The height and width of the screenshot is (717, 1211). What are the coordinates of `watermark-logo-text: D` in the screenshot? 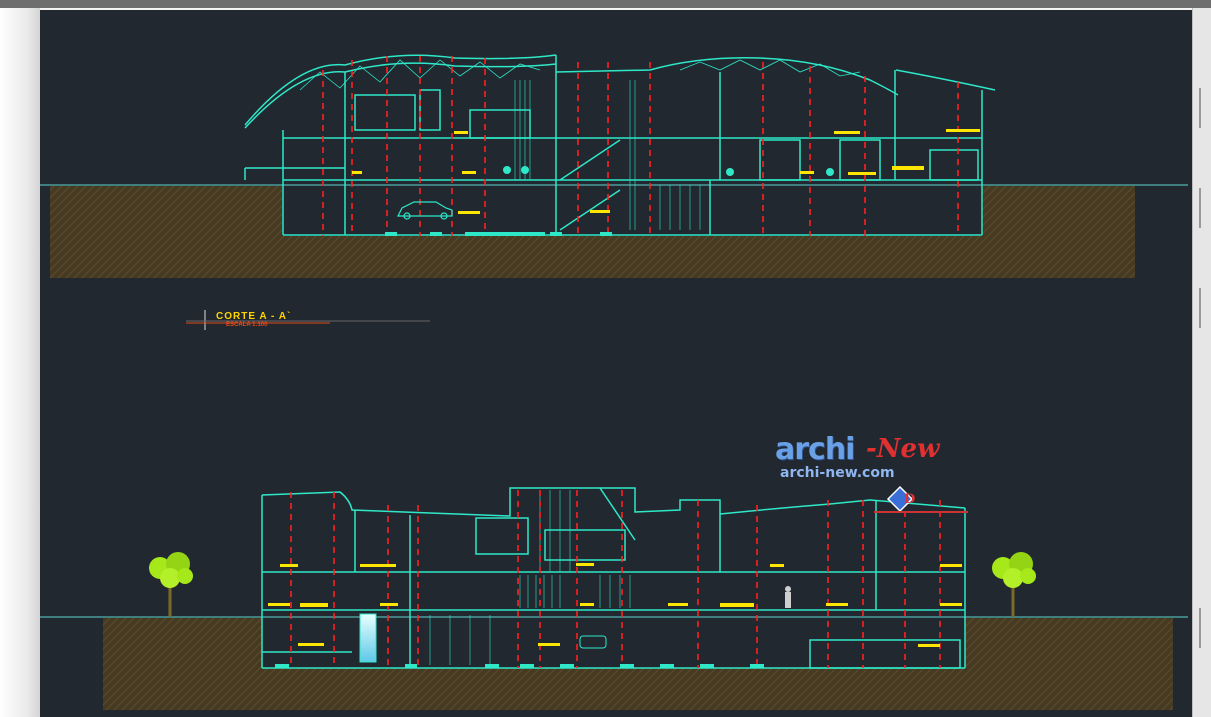 It's located at (910, 499).